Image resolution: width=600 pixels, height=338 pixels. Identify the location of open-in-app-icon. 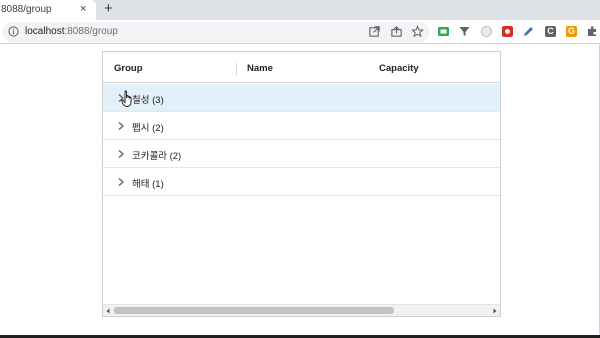
(374, 31).